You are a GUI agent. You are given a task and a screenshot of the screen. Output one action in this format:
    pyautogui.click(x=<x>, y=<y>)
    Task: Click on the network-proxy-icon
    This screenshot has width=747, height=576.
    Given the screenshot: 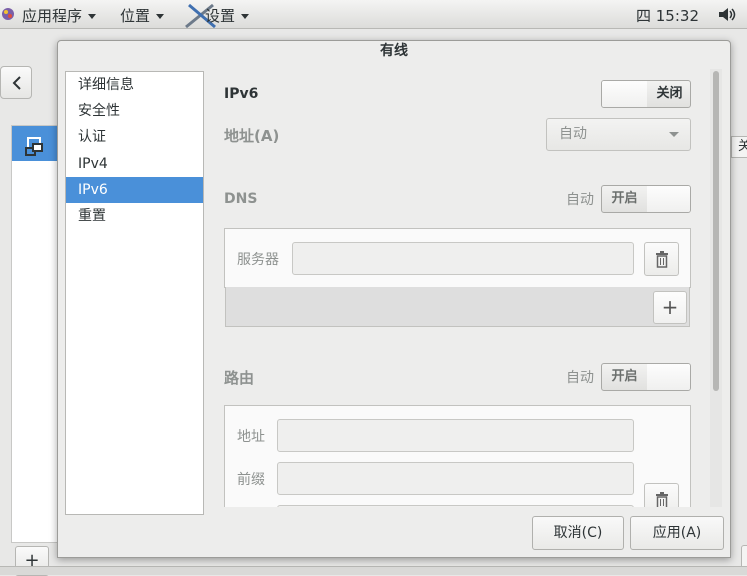 What is the action you would take?
    pyautogui.click(x=34, y=149)
    